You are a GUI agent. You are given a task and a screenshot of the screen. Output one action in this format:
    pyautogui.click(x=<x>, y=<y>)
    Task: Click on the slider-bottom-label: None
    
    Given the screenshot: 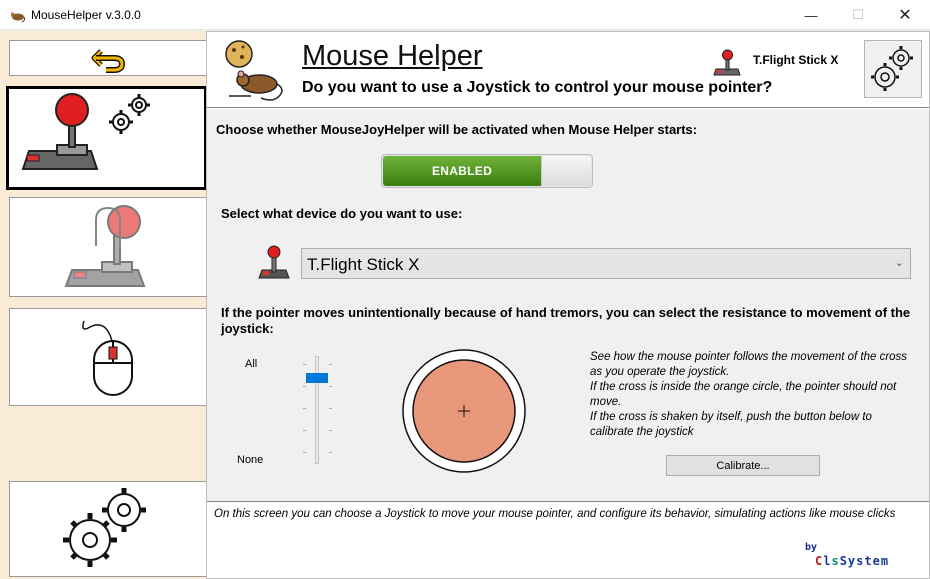 What is the action you would take?
    pyautogui.click(x=250, y=460)
    